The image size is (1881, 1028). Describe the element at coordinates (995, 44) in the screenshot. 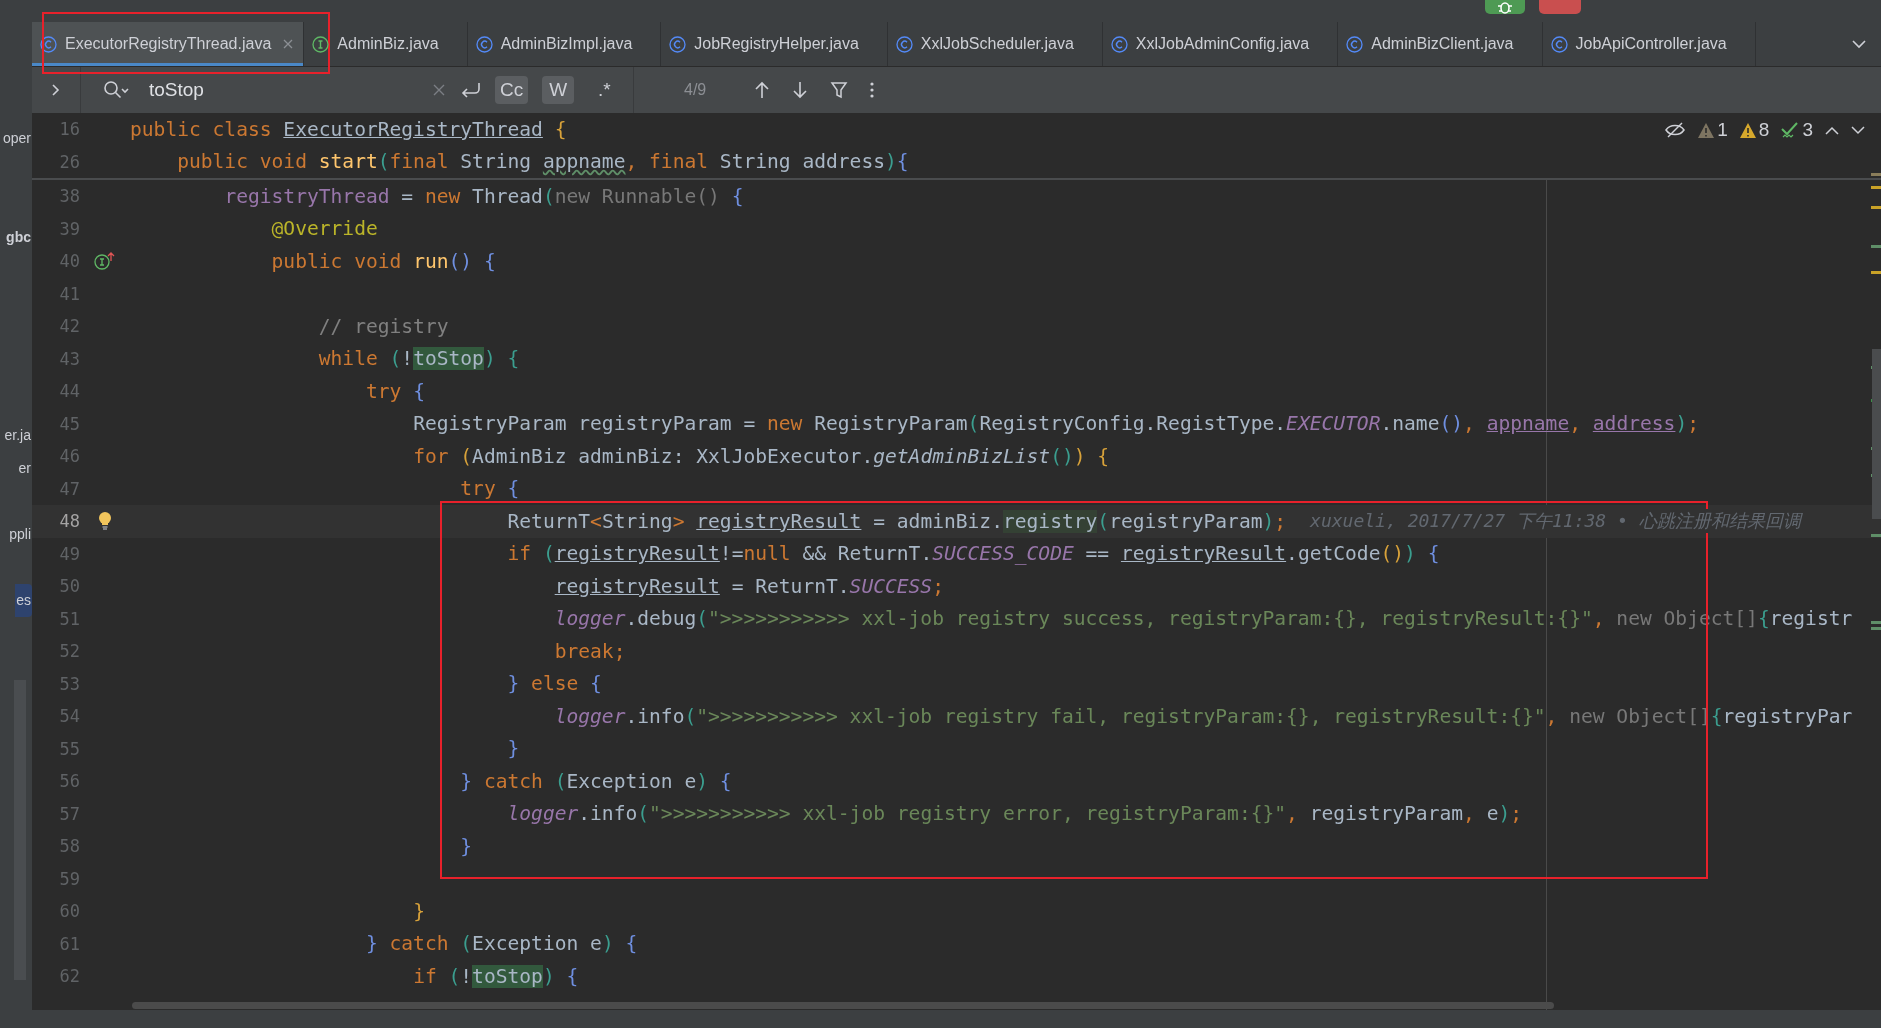

I see `file-tab: XxlJobScheduler.java` at that location.